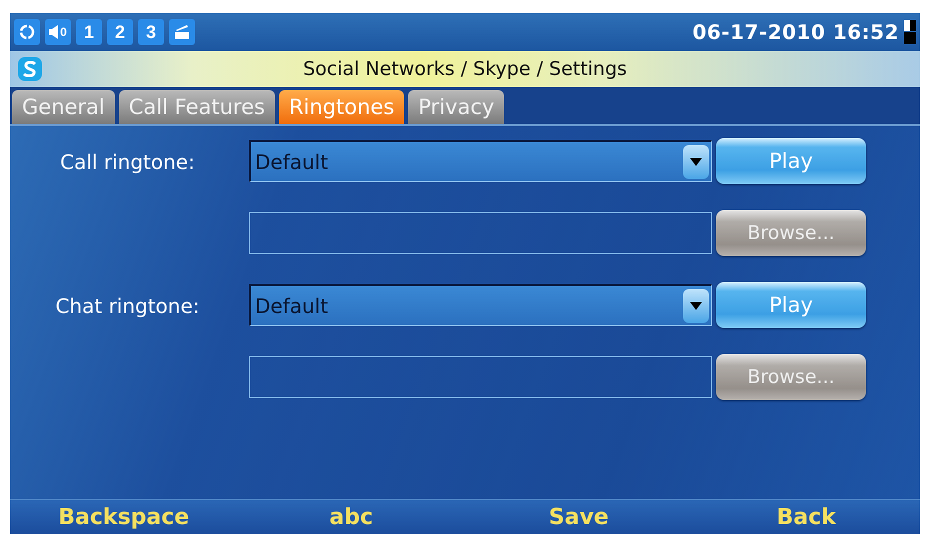 The image size is (930, 534). I want to click on message-status-icon, so click(182, 32).